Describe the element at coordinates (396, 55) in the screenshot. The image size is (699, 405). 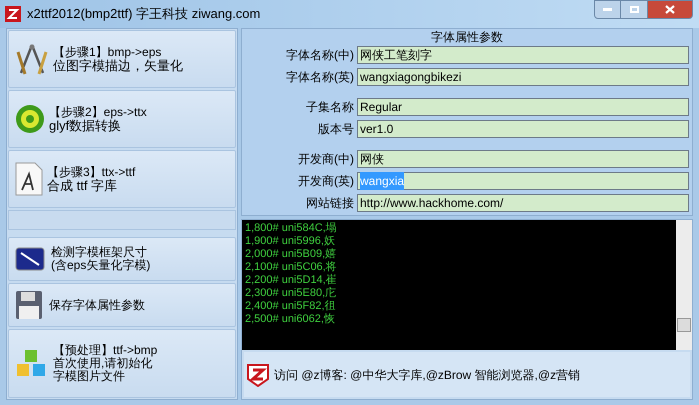
I see `field-value: 网侠工笔刻字` at that location.